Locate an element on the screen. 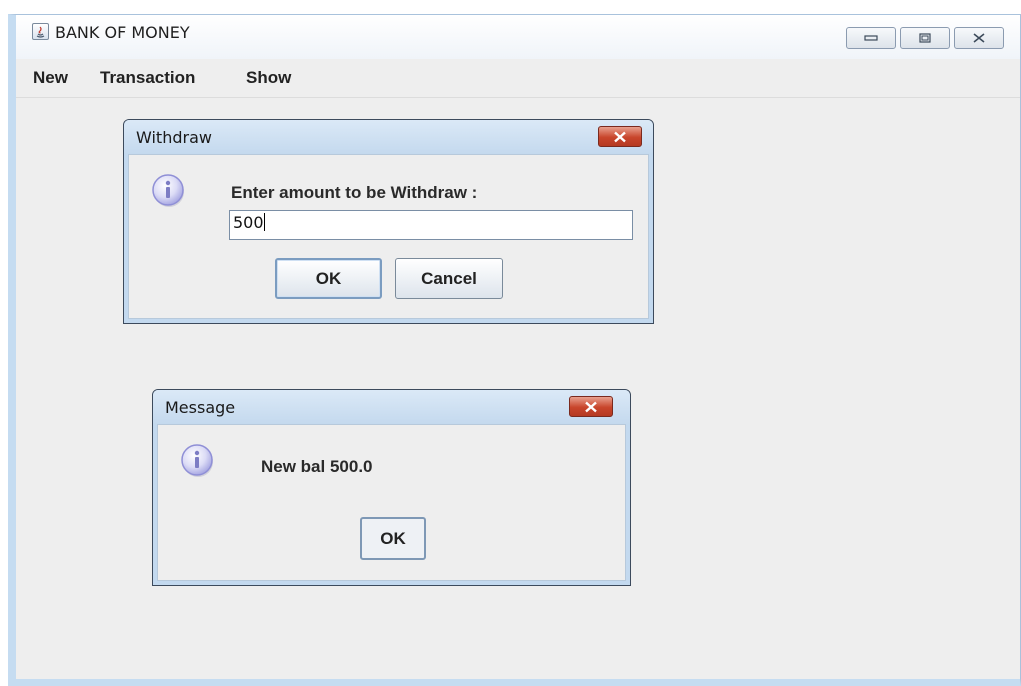 This screenshot has width=1021, height=686. text-caret is located at coordinates (264, 222).